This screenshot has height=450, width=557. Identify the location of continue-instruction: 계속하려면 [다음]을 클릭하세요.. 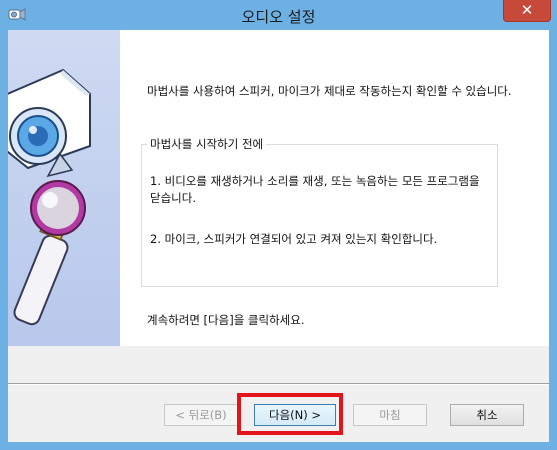
(226, 320).